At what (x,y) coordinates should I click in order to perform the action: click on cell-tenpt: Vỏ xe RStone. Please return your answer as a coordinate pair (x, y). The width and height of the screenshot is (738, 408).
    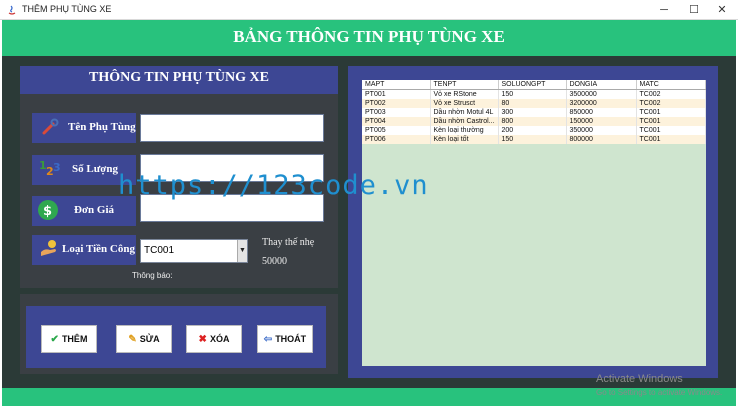
    Looking at the image, I should click on (464, 94).